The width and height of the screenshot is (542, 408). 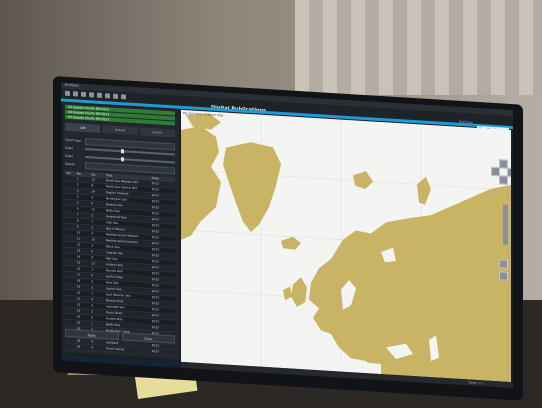 What do you see at coordinates (78, 304) in the screenshot?
I see `table-cell: 22` at bounding box center [78, 304].